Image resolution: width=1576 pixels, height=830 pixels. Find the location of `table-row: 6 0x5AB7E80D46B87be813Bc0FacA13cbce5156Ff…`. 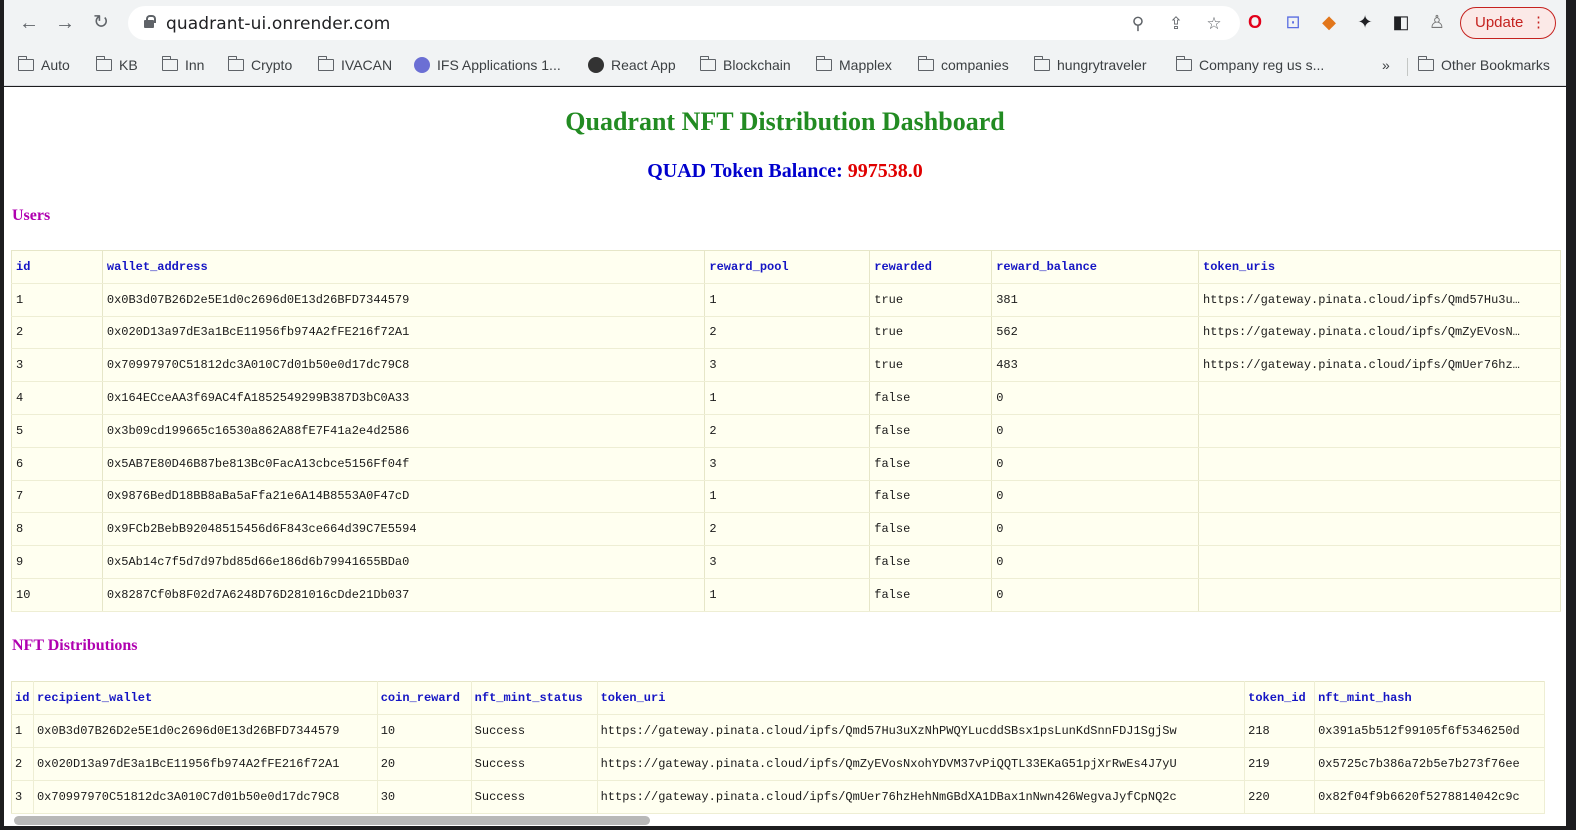

table-row: 6 0x5AB7E80D46B87be813Bc0FacA13cbce5156Ff… is located at coordinates (786, 464).